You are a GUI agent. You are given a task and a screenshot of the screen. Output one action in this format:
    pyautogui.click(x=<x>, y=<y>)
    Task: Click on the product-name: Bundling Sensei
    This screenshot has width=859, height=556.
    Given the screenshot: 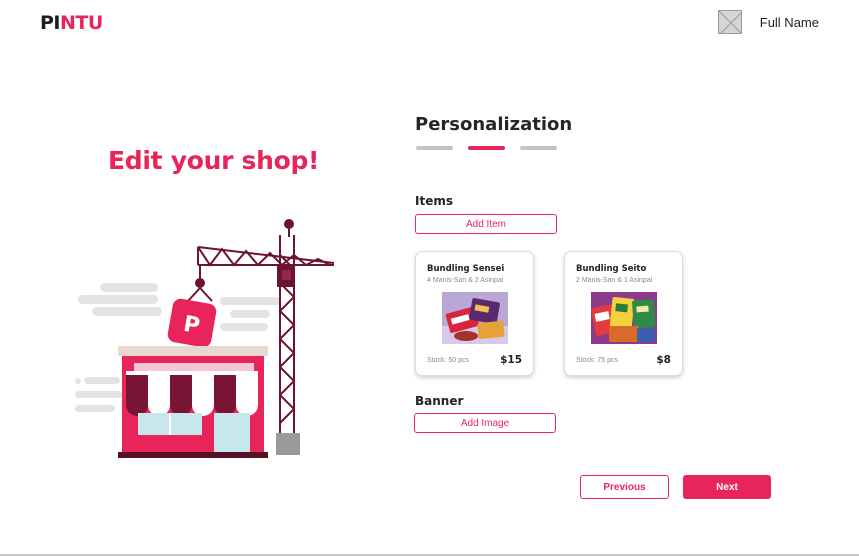 What is the action you would take?
    pyautogui.click(x=466, y=269)
    